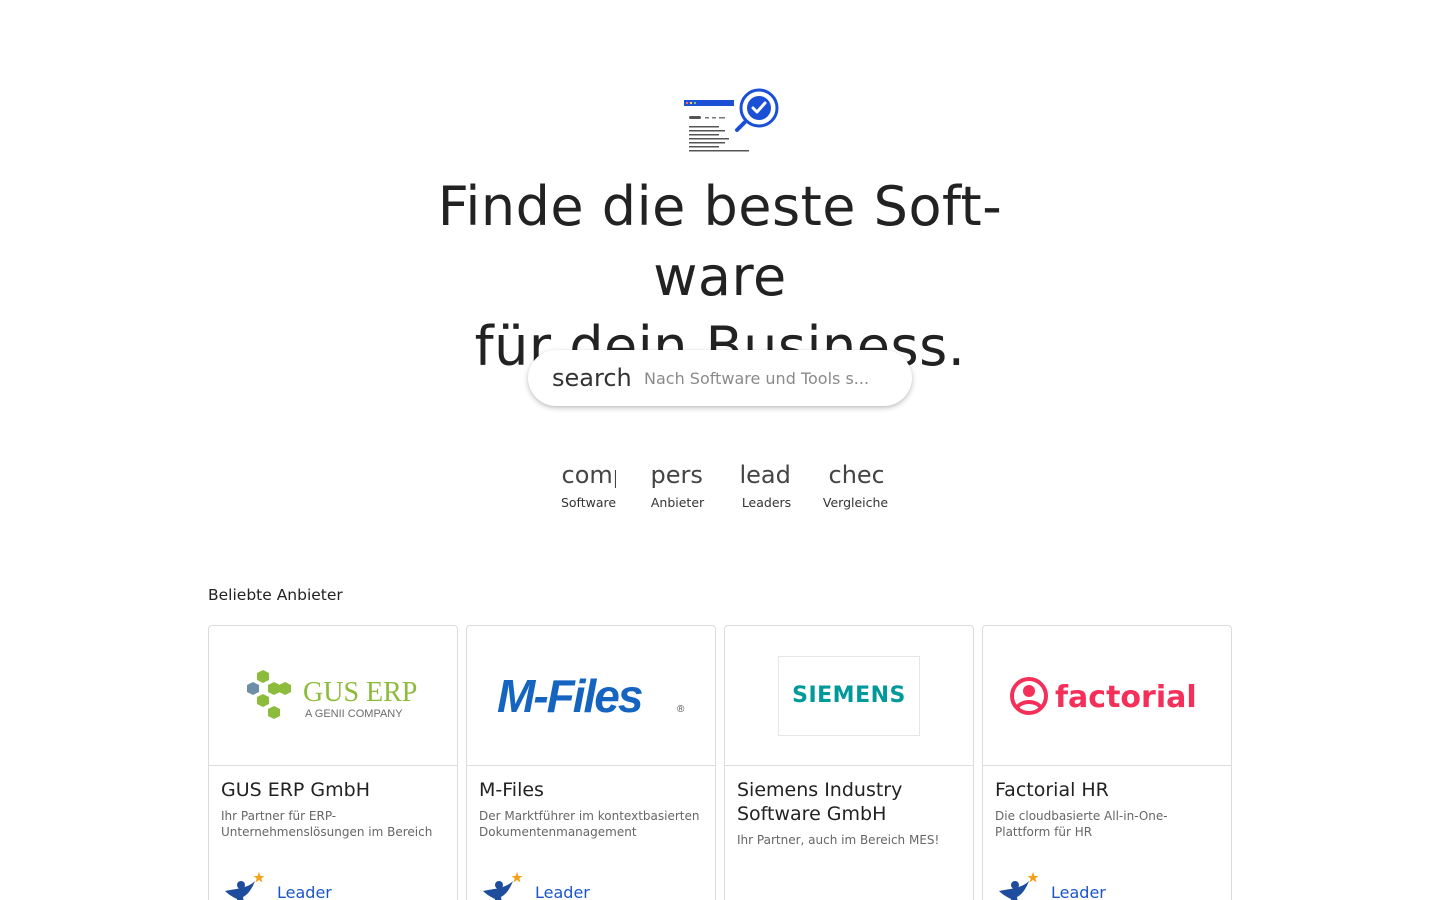  I want to click on section-title-popular: Beliebte Anbieter, so click(275, 595).